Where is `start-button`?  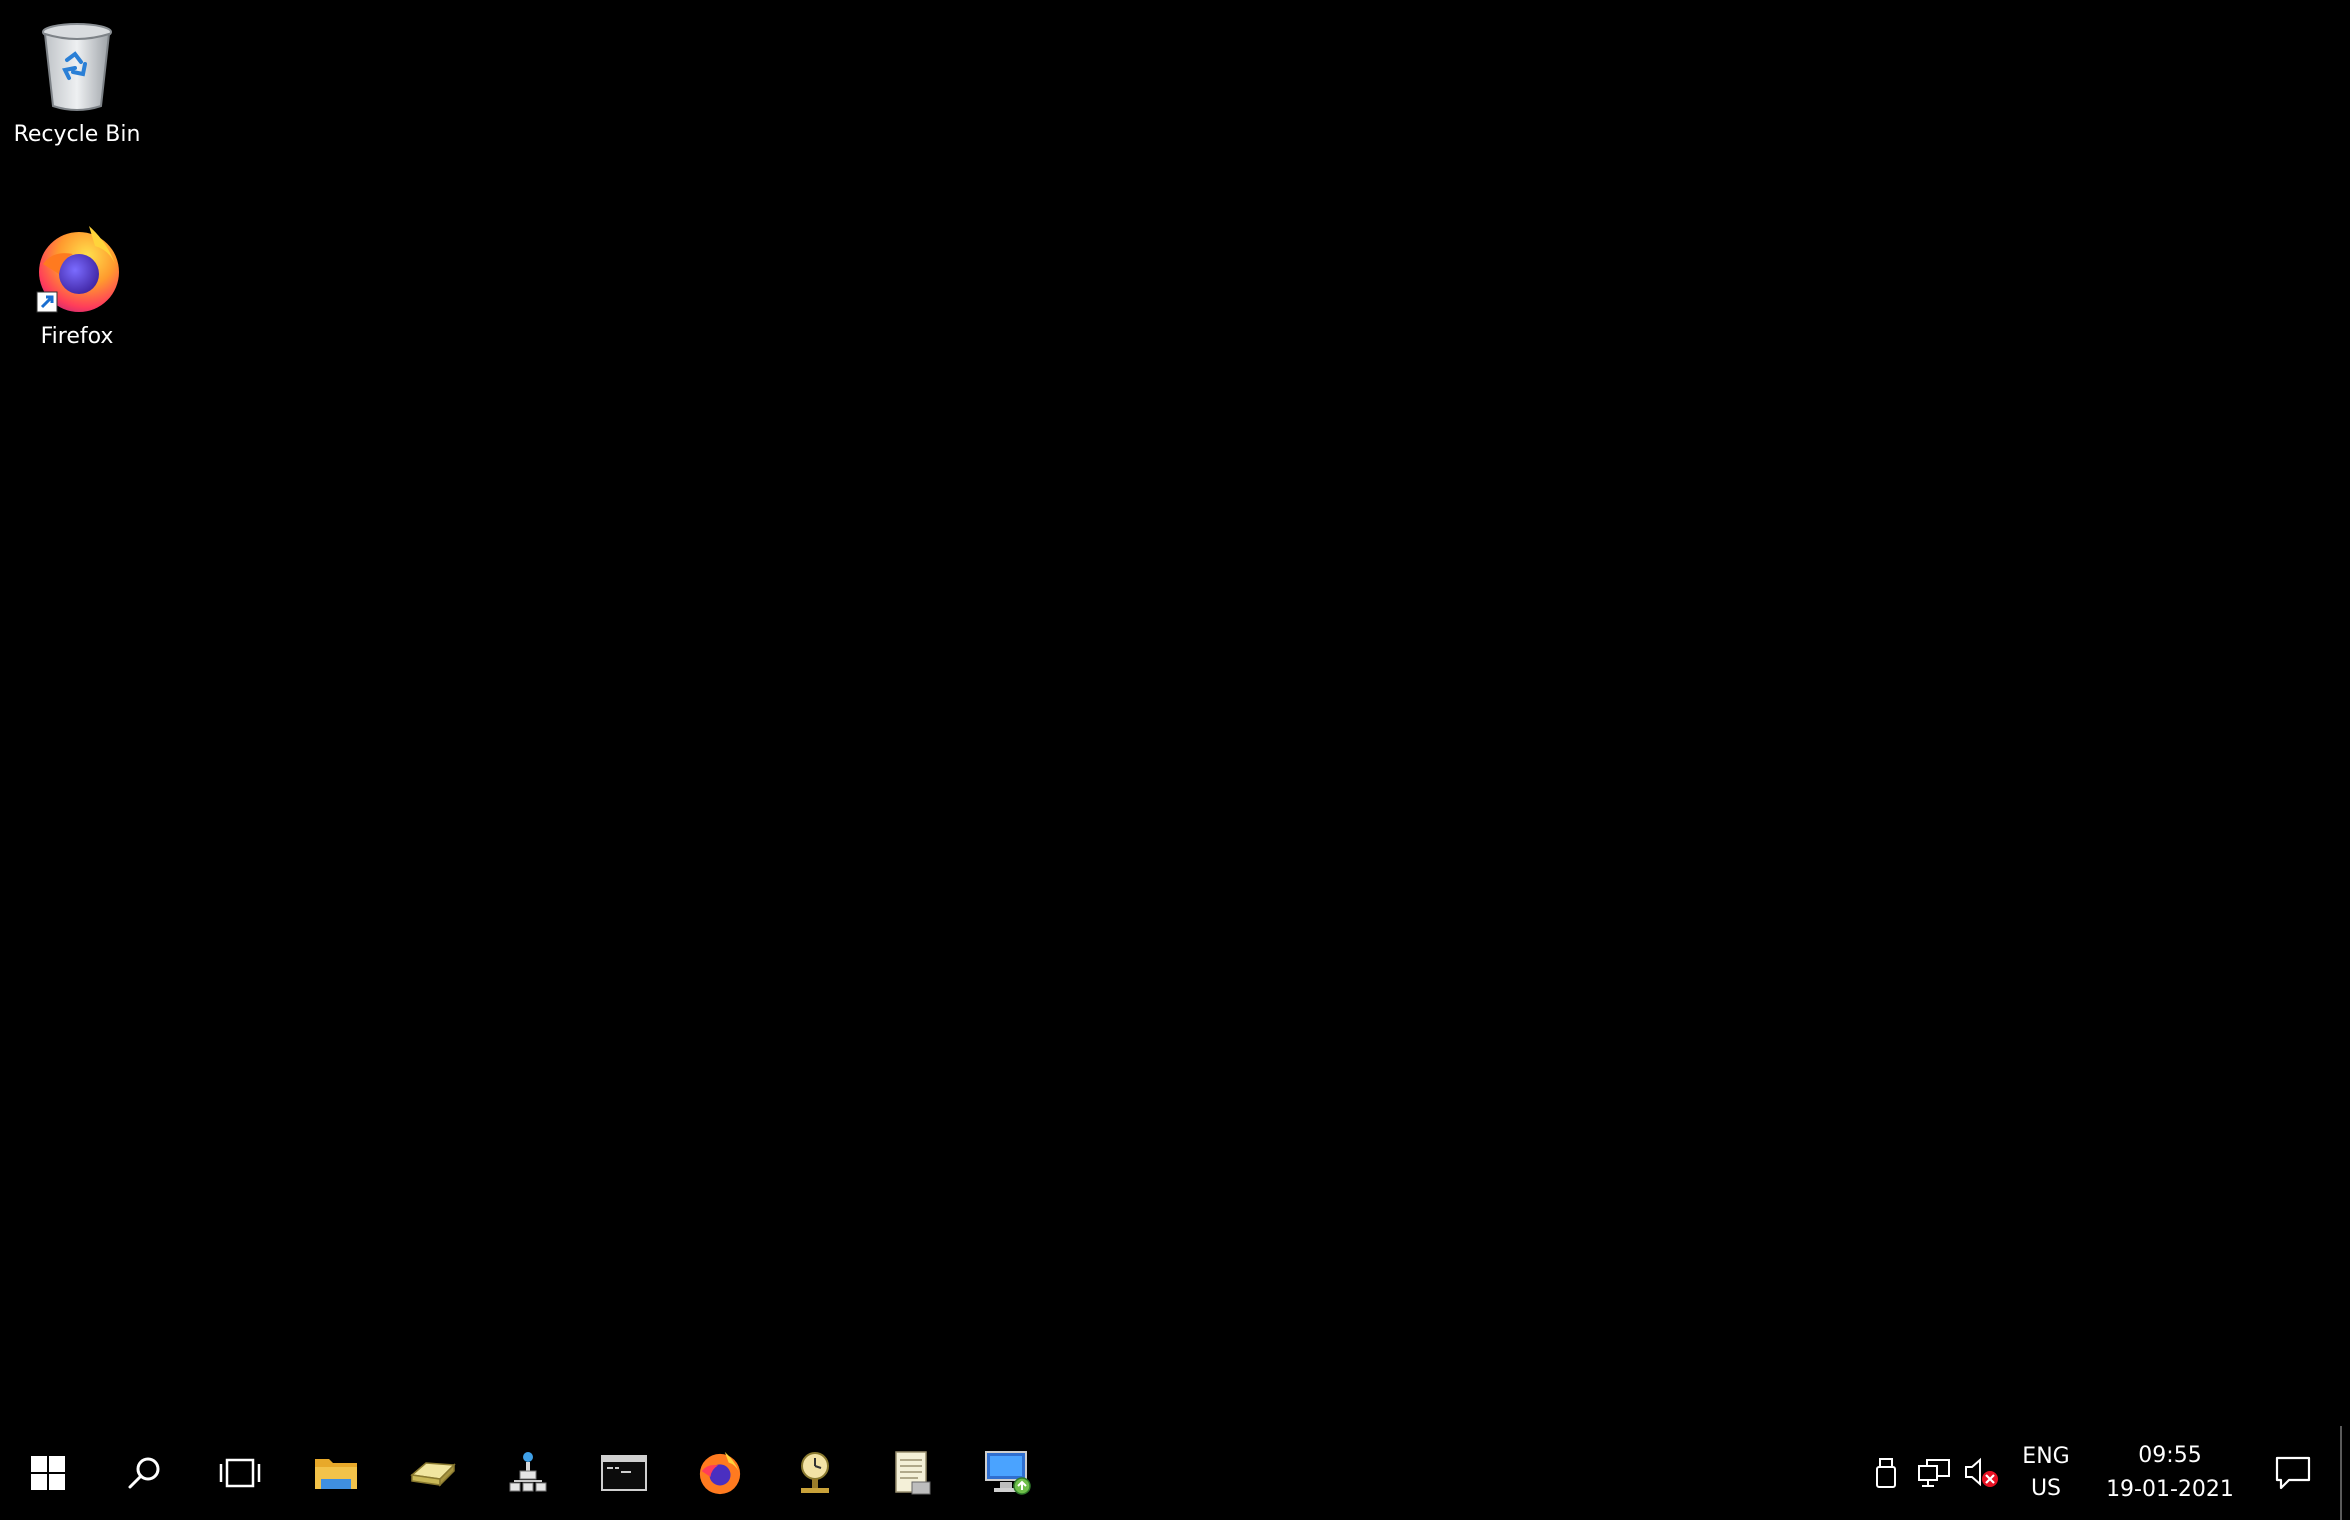 start-button is located at coordinates (48, 1473).